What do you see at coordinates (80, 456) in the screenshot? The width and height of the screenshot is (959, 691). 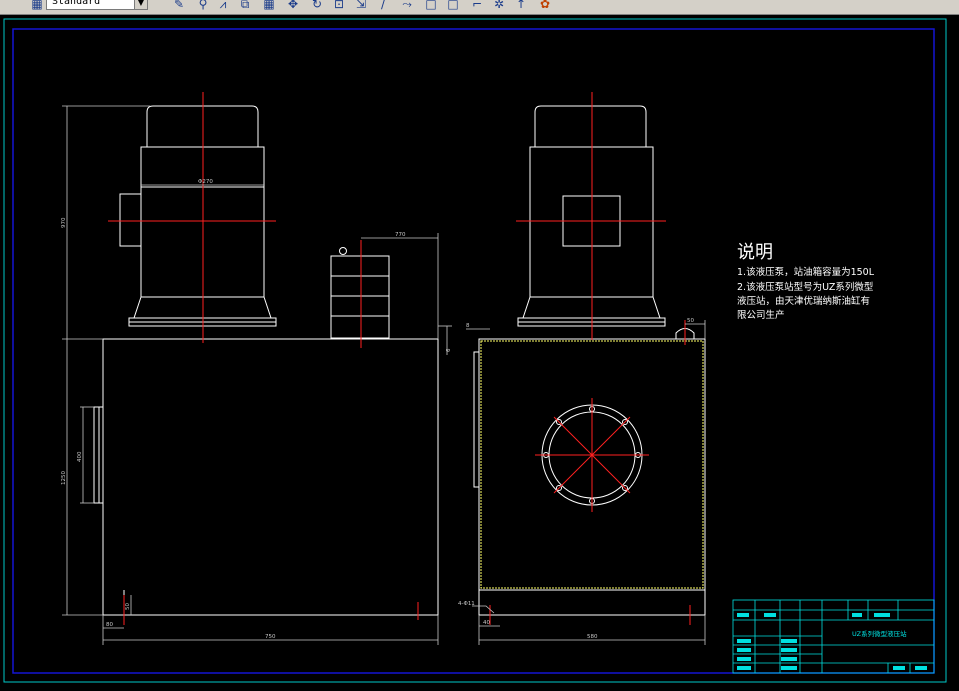 I see `label-window: 400` at bounding box center [80, 456].